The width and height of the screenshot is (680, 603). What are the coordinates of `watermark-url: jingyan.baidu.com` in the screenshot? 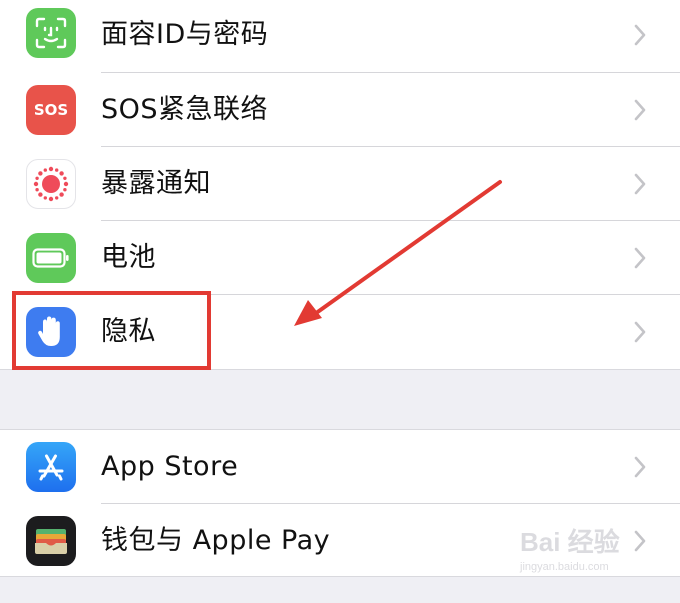 It's located at (564, 567).